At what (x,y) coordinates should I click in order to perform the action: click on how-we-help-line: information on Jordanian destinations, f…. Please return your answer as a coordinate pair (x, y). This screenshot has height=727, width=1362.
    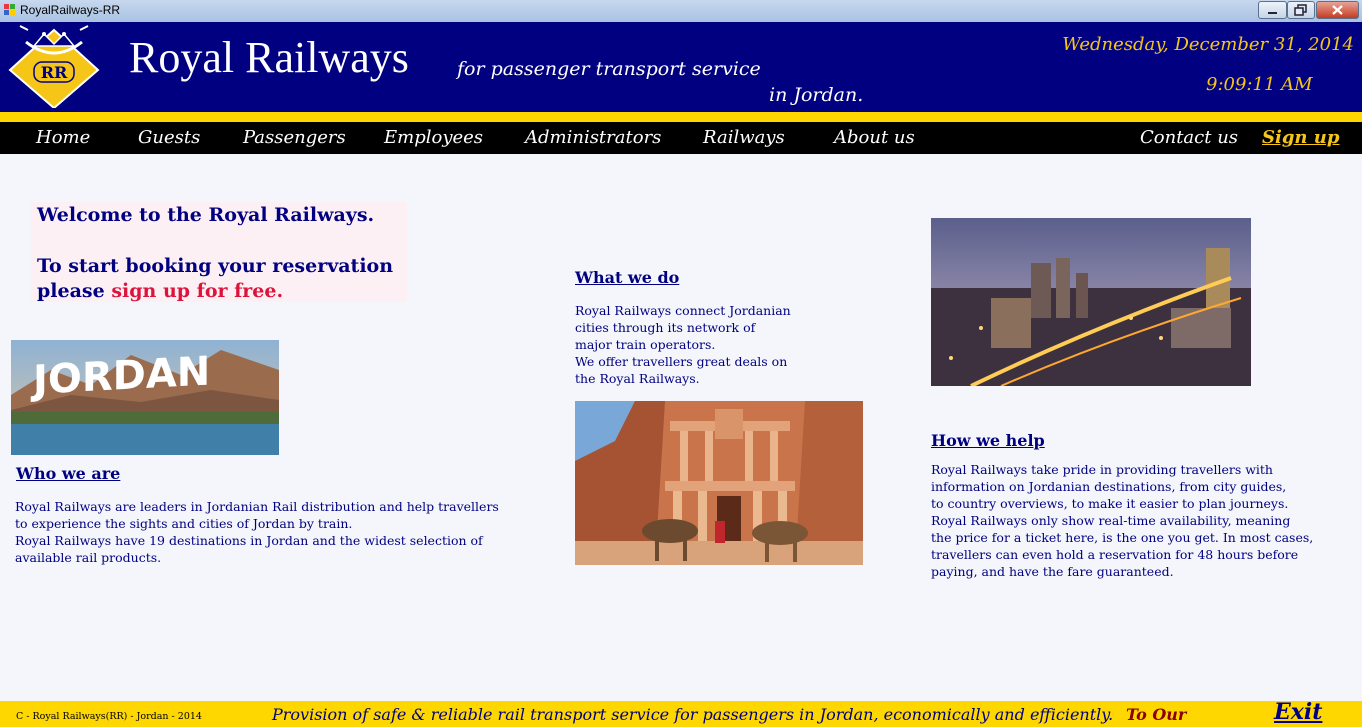
    Looking at the image, I should click on (1109, 486).